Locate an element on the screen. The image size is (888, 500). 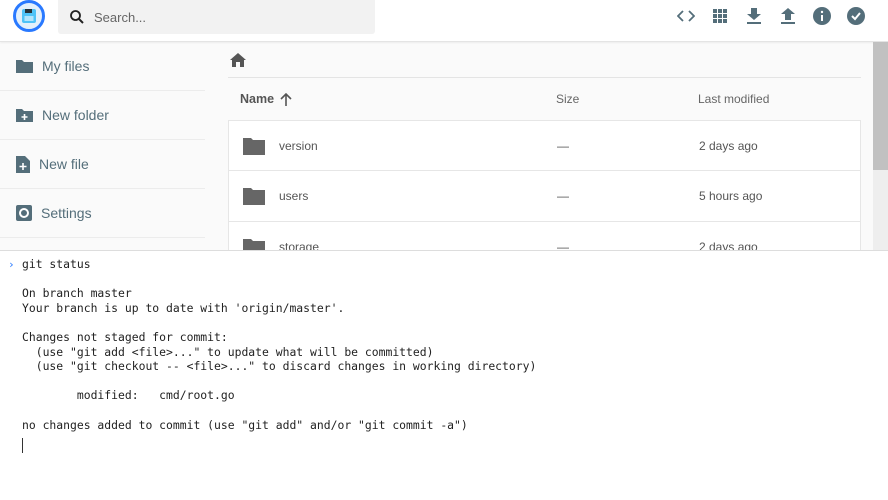
terminal-cursor is located at coordinates (22, 446).